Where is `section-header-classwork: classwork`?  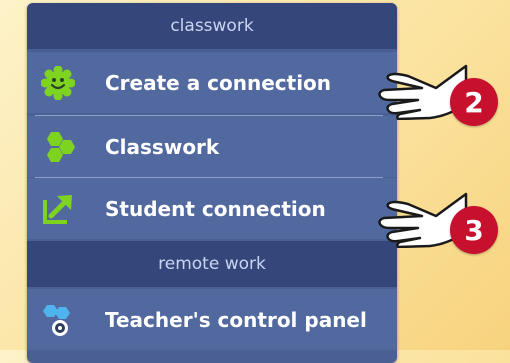
section-header-classwork: classwork is located at coordinates (212, 26).